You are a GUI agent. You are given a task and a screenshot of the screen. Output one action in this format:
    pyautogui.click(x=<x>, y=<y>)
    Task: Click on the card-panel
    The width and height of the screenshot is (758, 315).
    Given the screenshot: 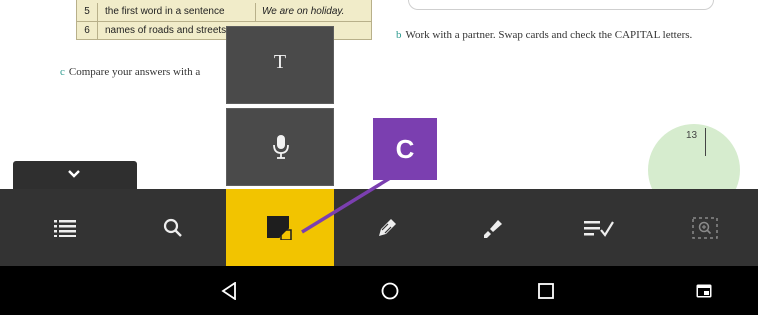 What is the action you would take?
    pyautogui.click(x=561, y=5)
    